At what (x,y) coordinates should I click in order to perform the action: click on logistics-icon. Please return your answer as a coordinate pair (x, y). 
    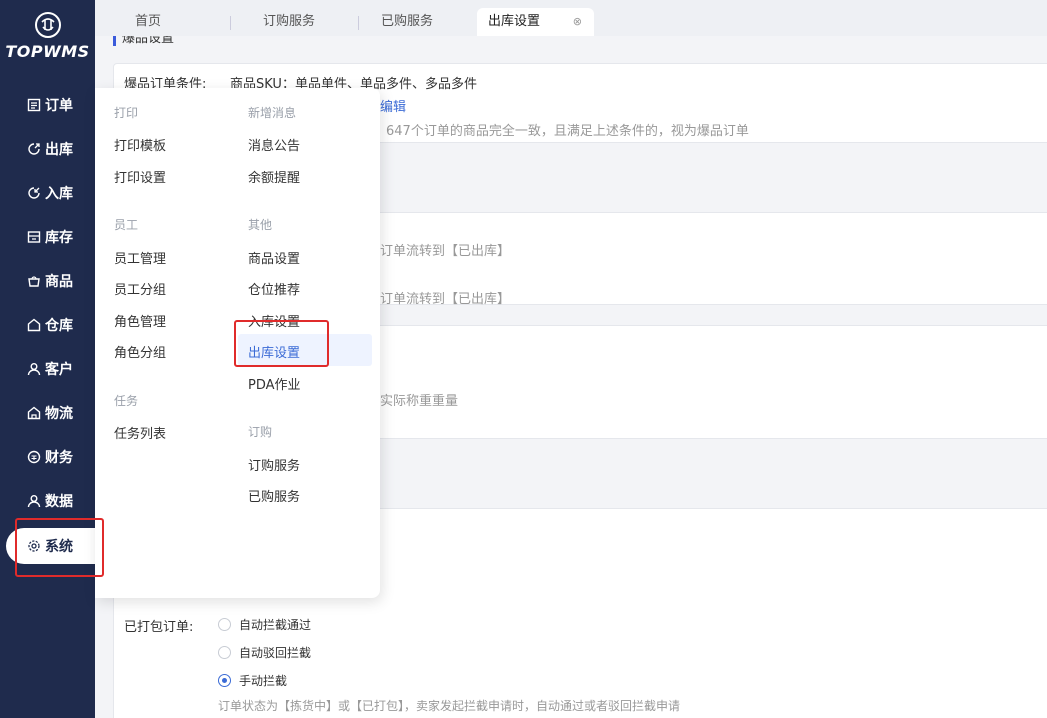
    Looking at the image, I should click on (34, 413).